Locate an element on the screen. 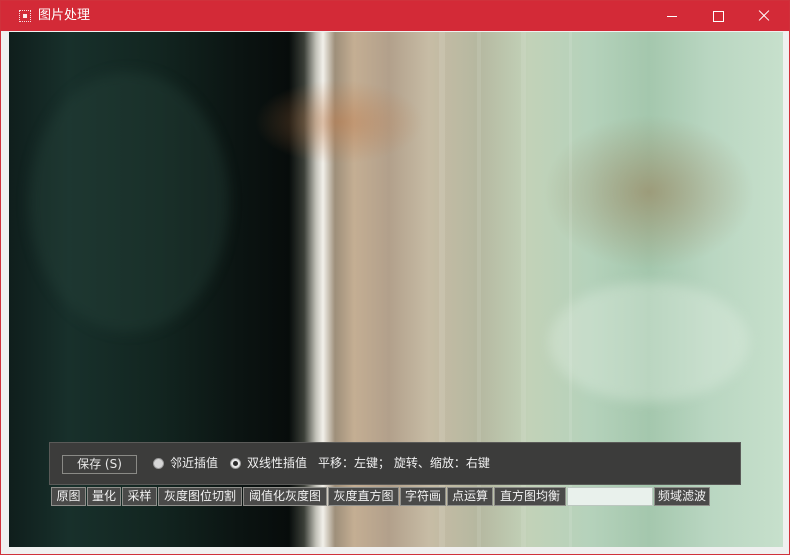  nearest-interpolation-label: 邻近插值 is located at coordinates (194, 463).